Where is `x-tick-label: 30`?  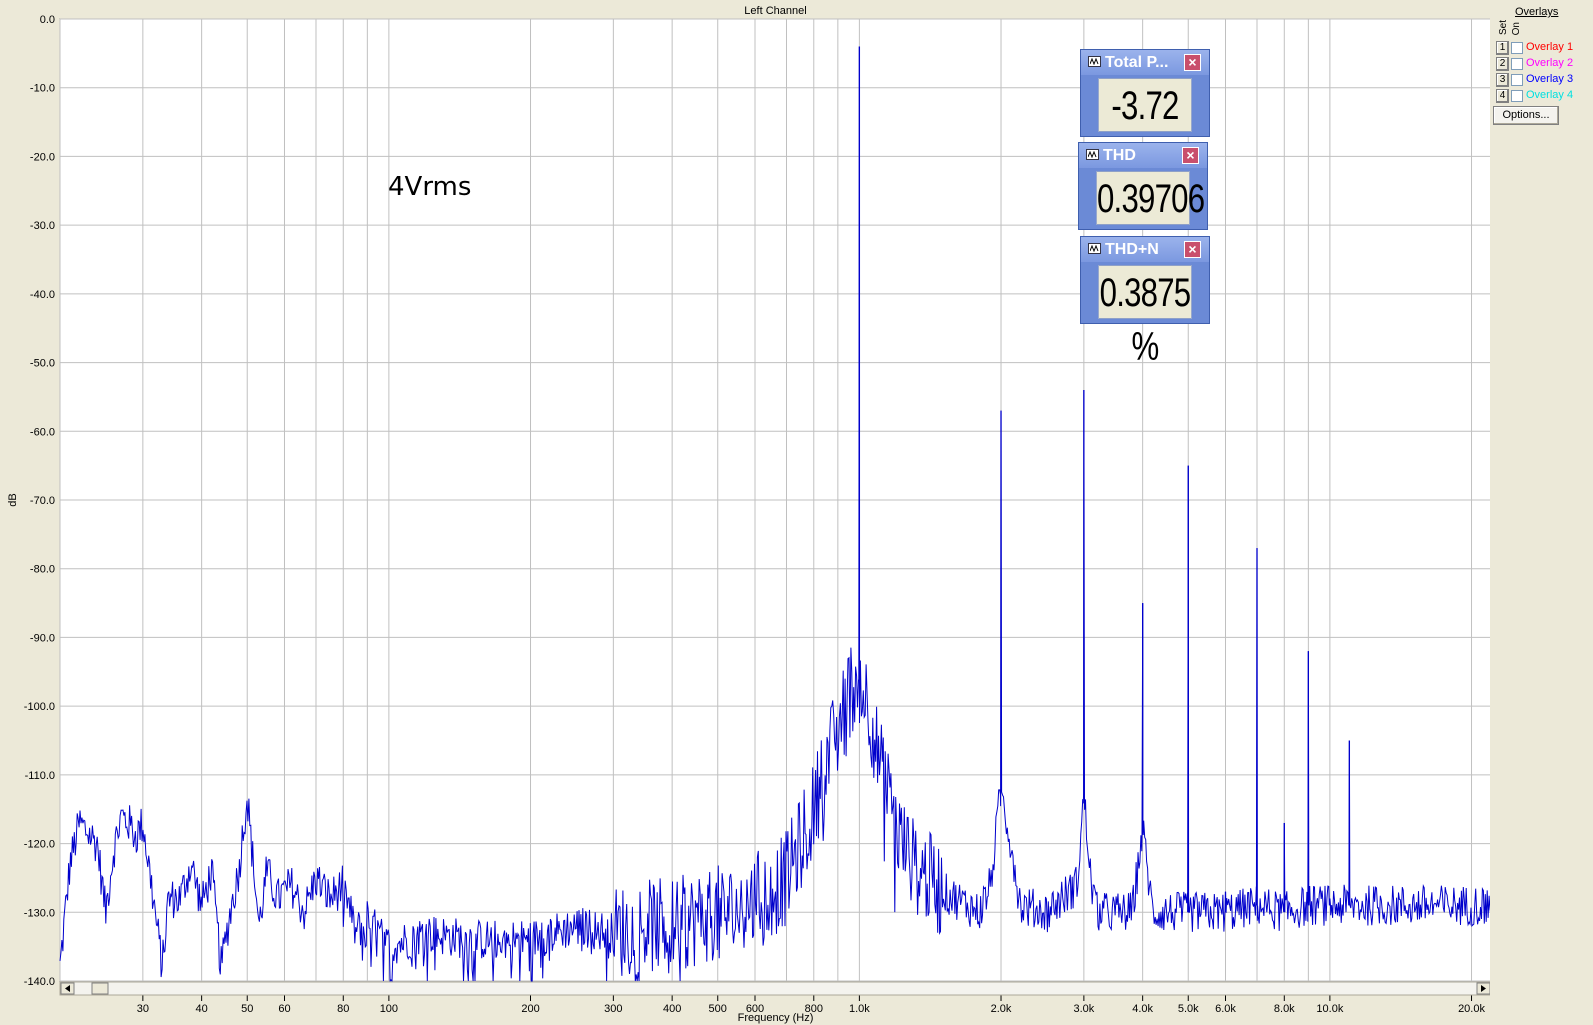 x-tick-label: 30 is located at coordinates (143, 1009).